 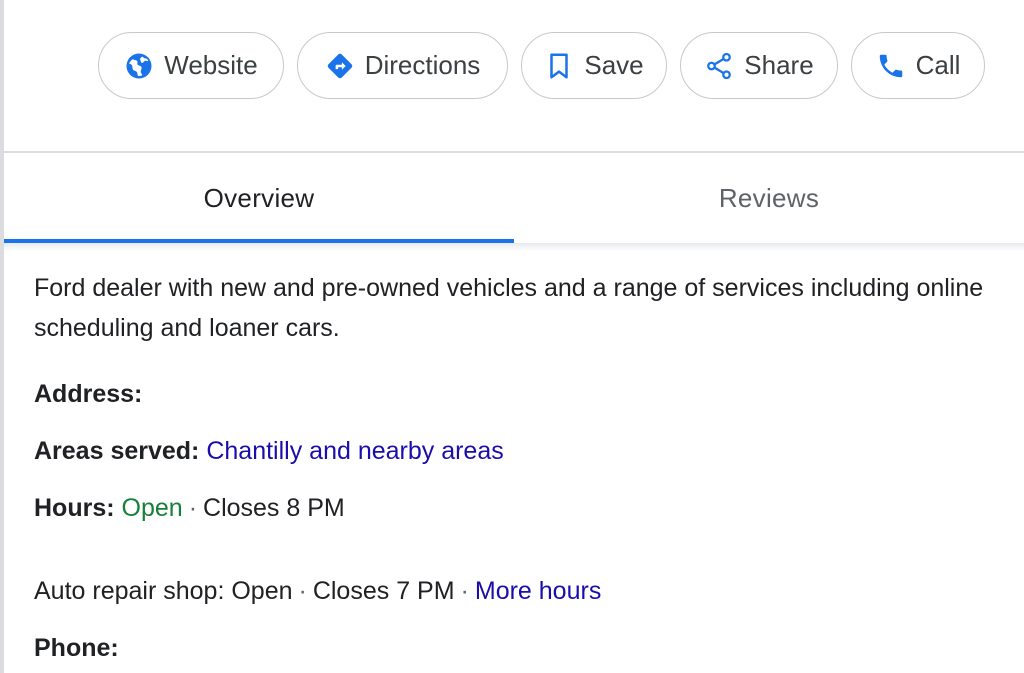 What do you see at coordinates (514, 247) in the screenshot?
I see `tab-bar-shadow` at bounding box center [514, 247].